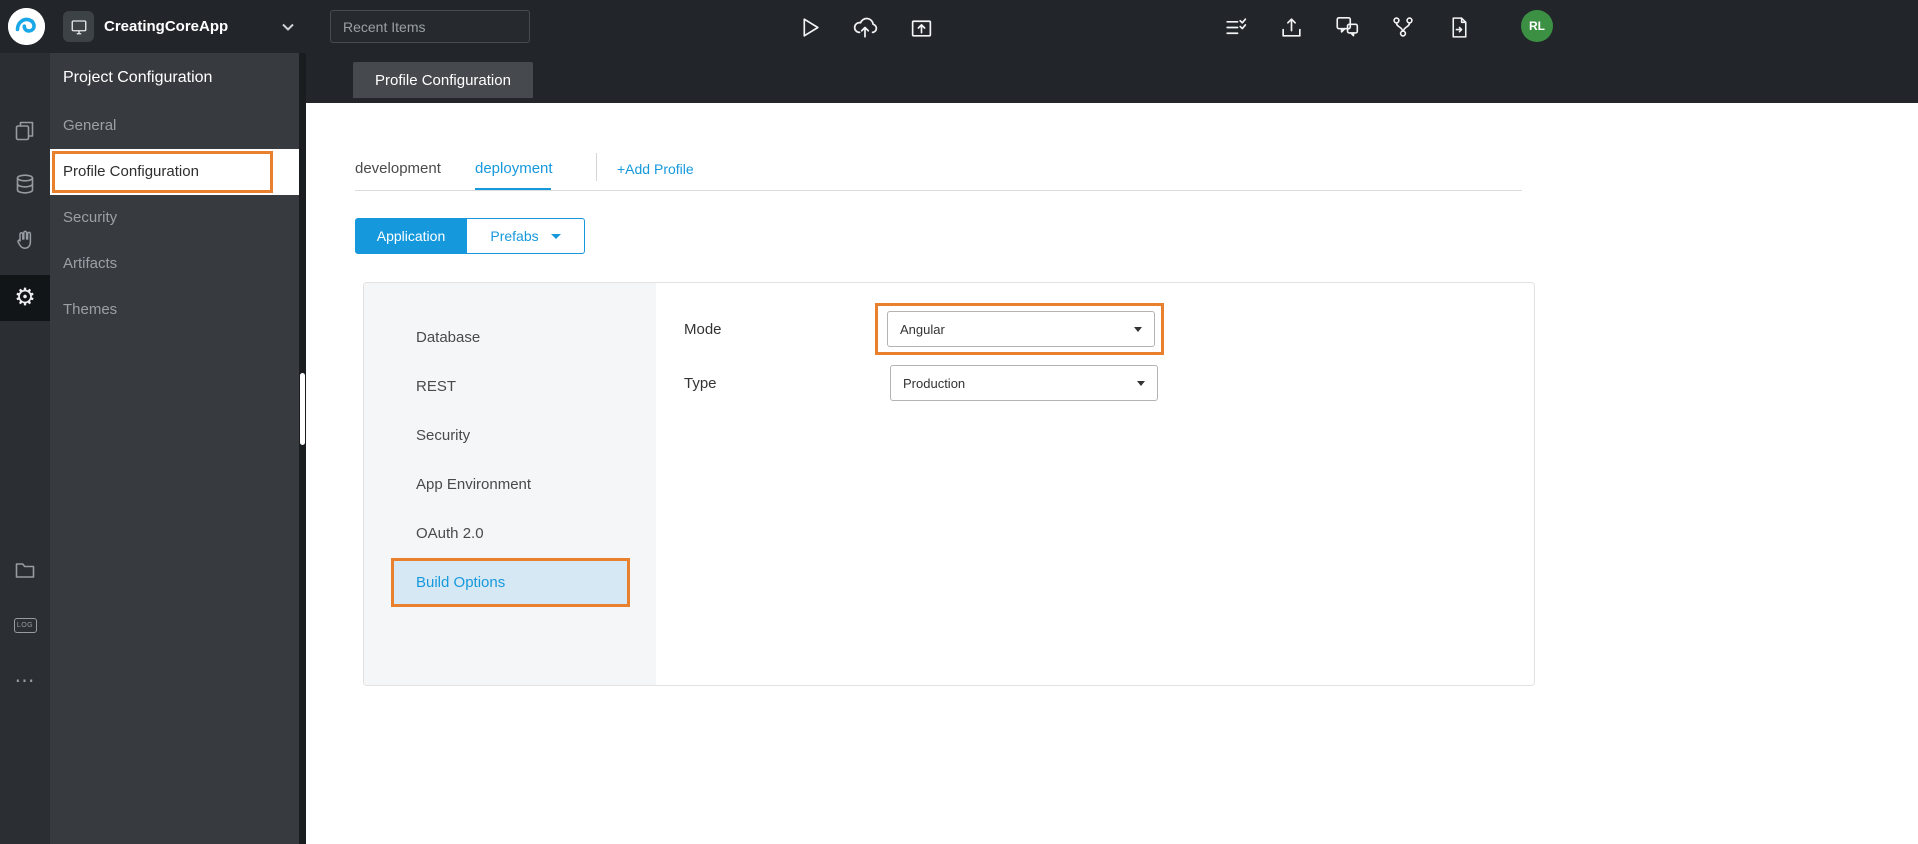 This screenshot has width=1918, height=844. I want to click on annotation-mode-select: Angular, so click(1019, 329).